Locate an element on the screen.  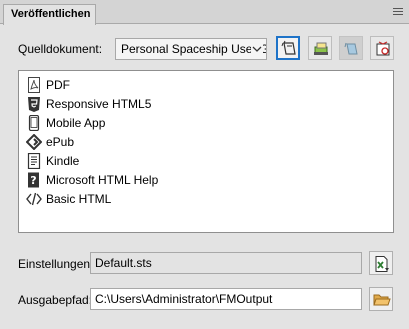
list-item-label: Mobile App is located at coordinates (76, 123).